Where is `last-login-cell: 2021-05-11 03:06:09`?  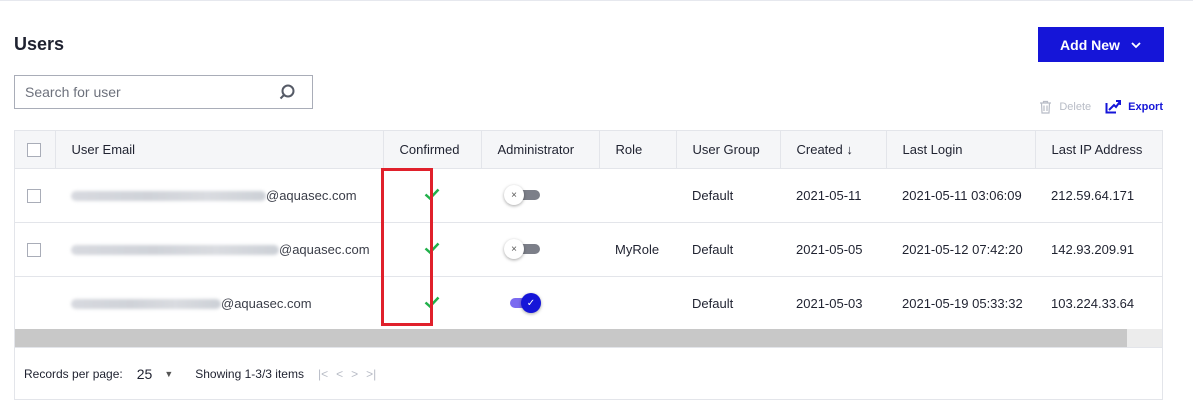
last-login-cell: 2021-05-11 03:06:09 is located at coordinates (962, 195).